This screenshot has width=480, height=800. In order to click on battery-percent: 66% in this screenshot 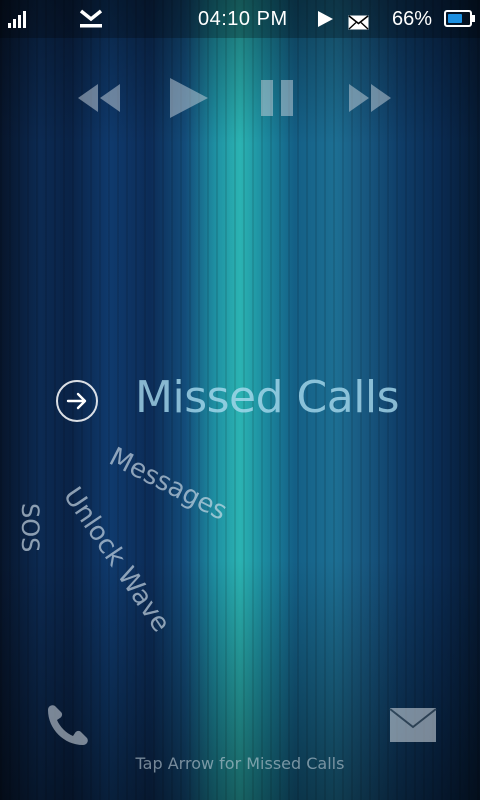, I will do `click(412, 19)`.